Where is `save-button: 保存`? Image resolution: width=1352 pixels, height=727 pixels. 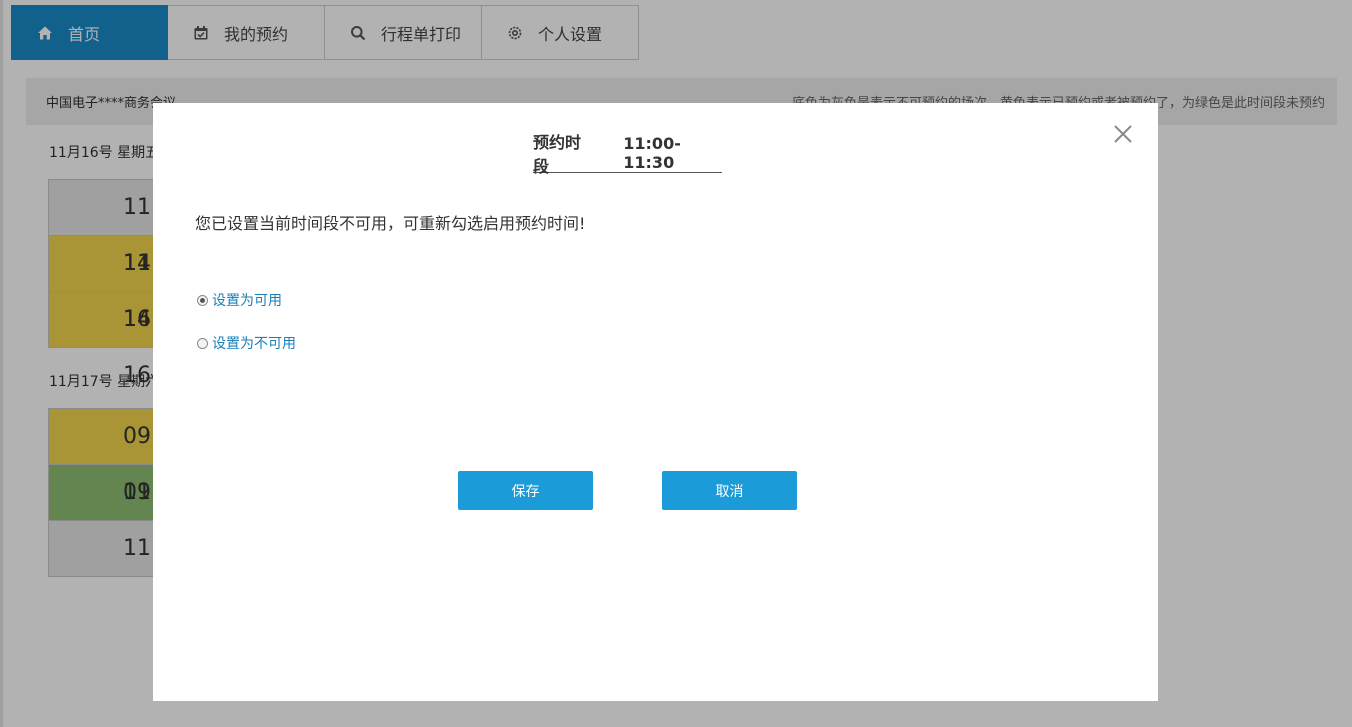
save-button: 保存 is located at coordinates (525, 490).